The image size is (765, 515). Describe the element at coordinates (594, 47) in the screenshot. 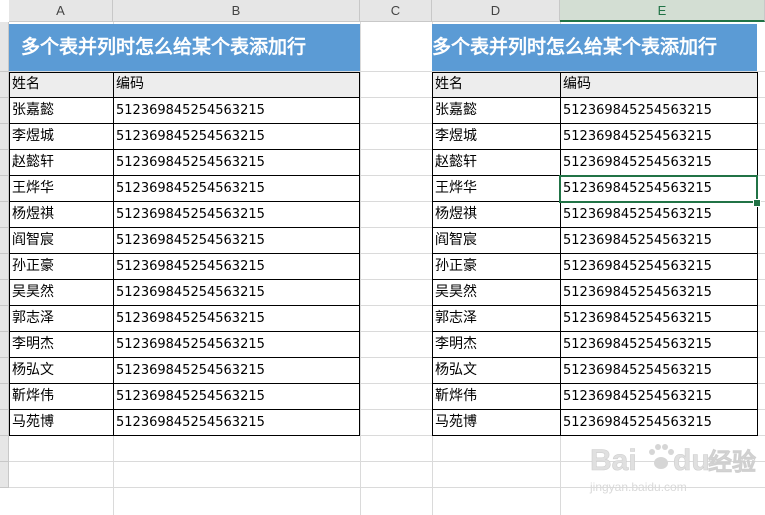

I see `right-table-title: 多个表并列时怎么给某个表添加行` at that location.